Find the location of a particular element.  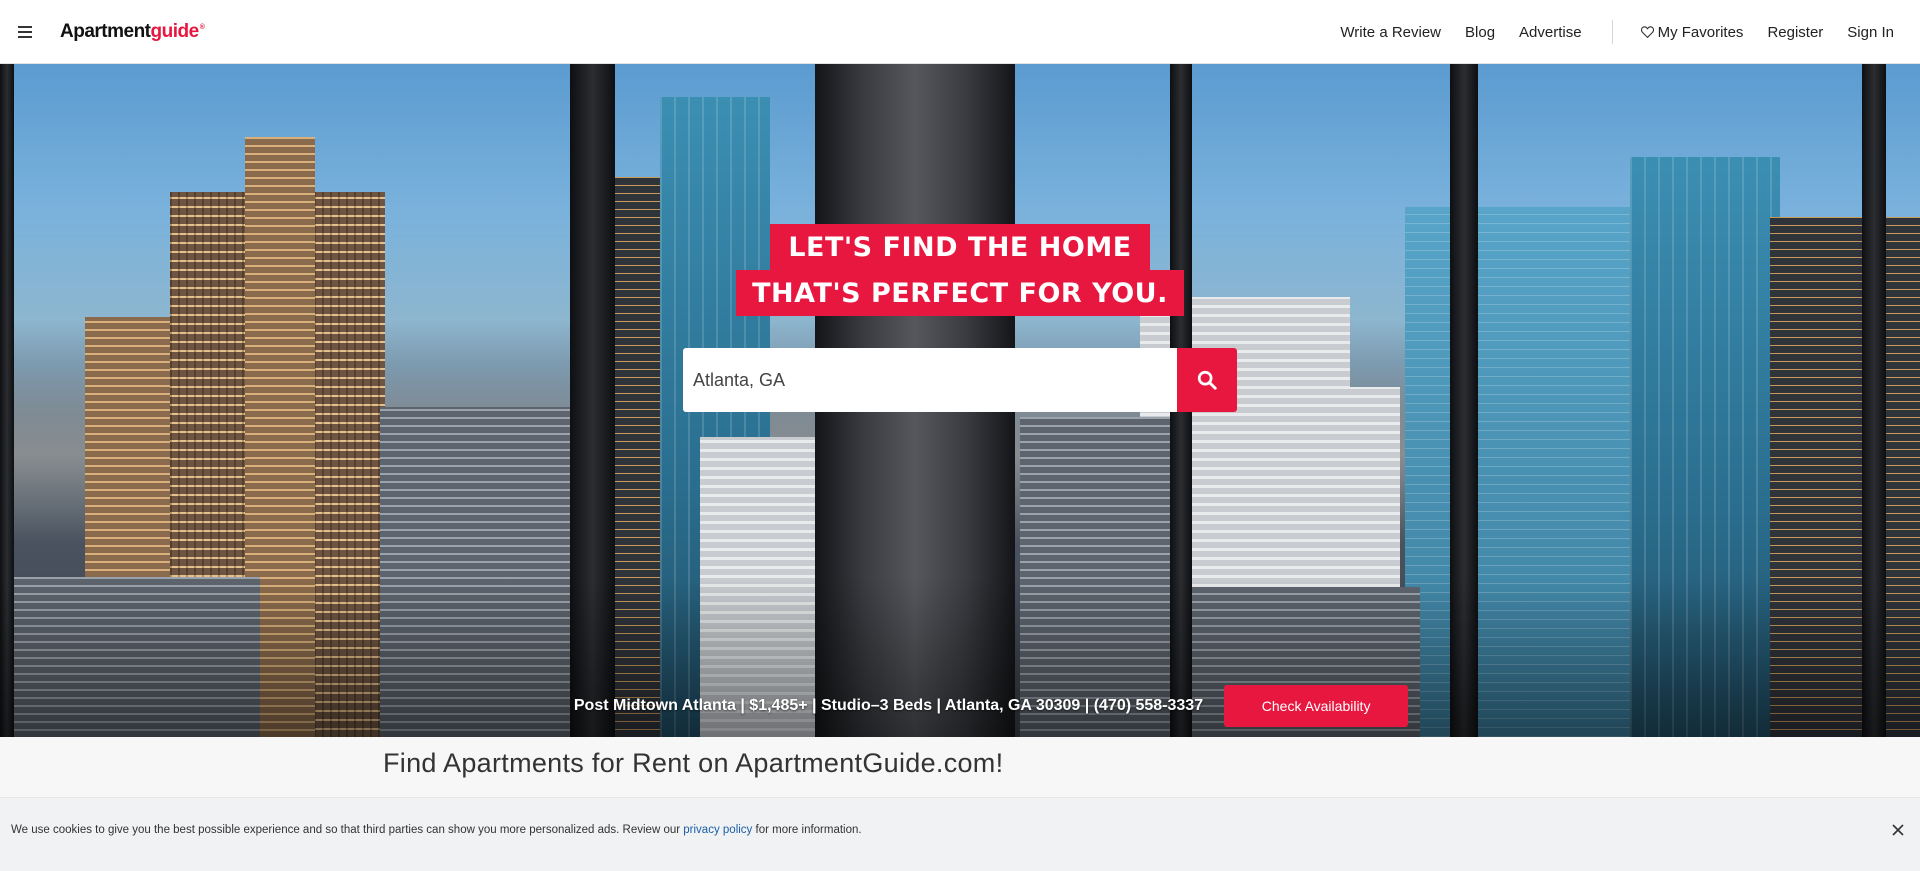

search-button is located at coordinates (1207, 380).